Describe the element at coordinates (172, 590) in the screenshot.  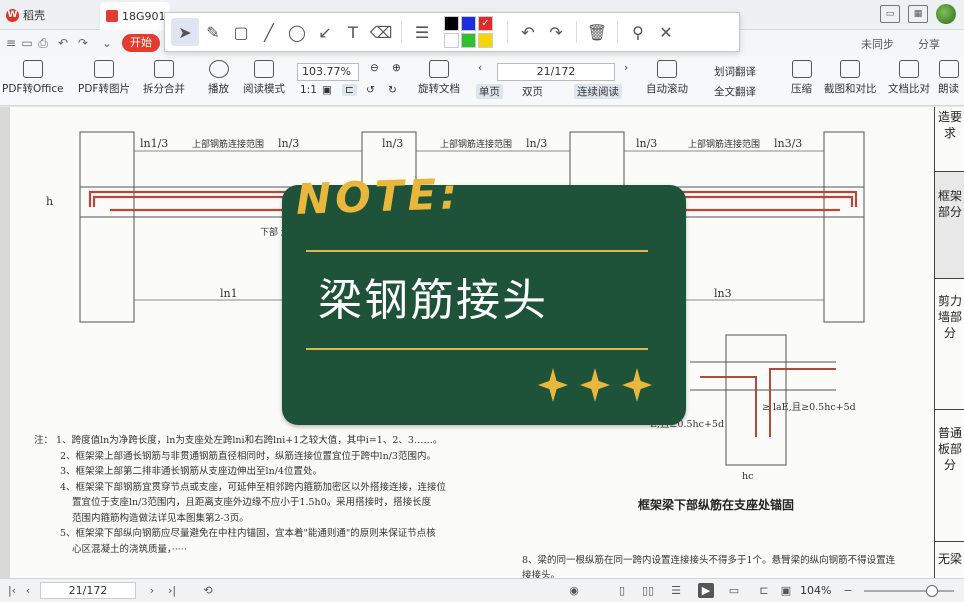
I see `last-page-icon: ›|` at that location.